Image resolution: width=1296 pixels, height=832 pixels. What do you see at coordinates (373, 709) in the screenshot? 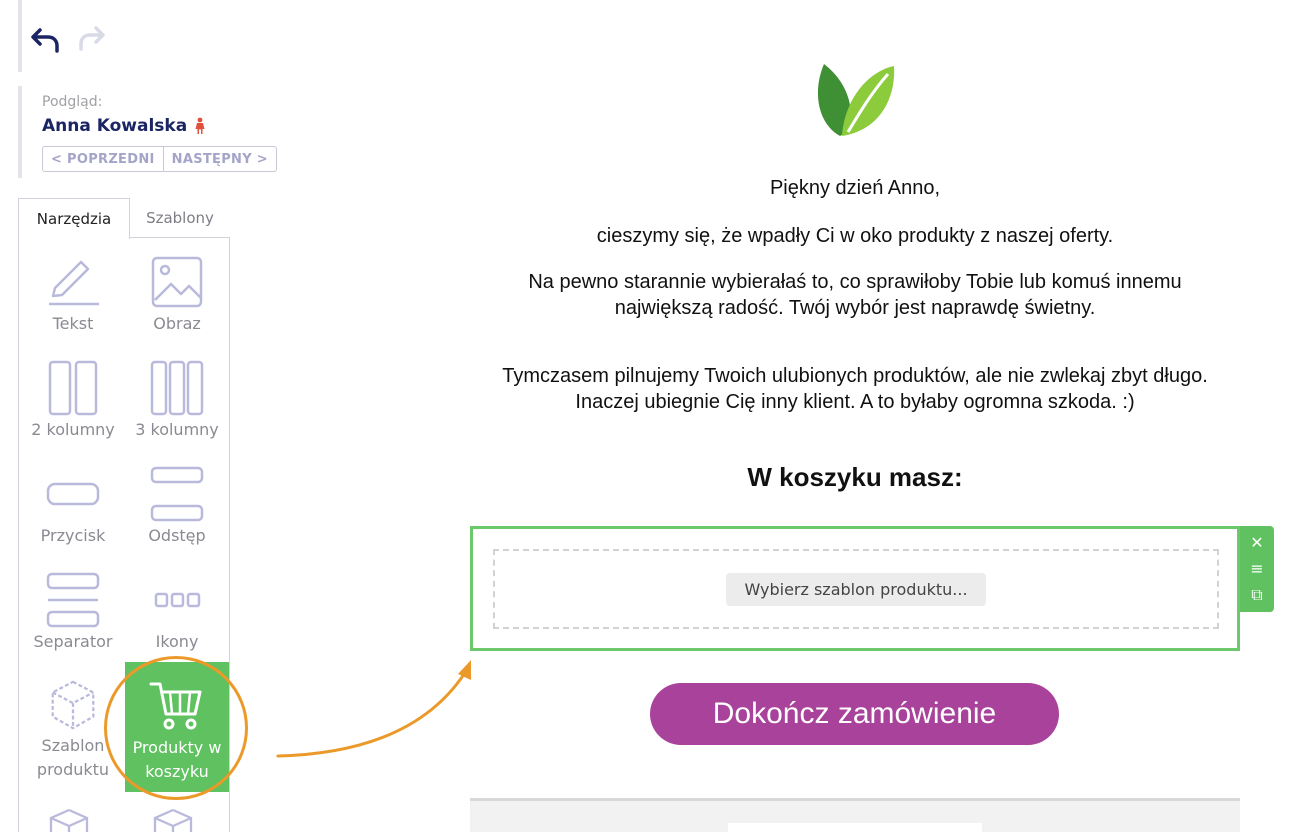
I see `drag-arrow-icon` at bounding box center [373, 709].